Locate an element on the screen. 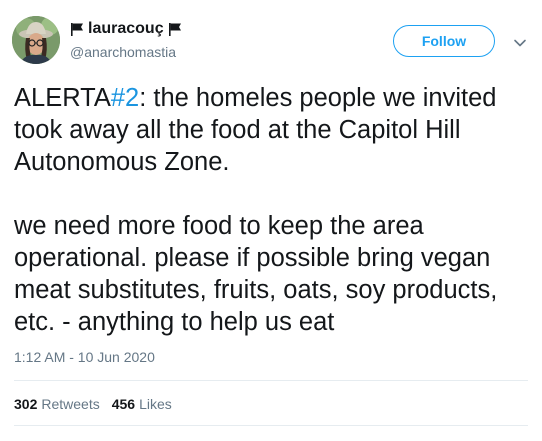 The width and height of the screenshot is (542, 441). likes-stat: 456 Likes is located at coordinates (142, 404).